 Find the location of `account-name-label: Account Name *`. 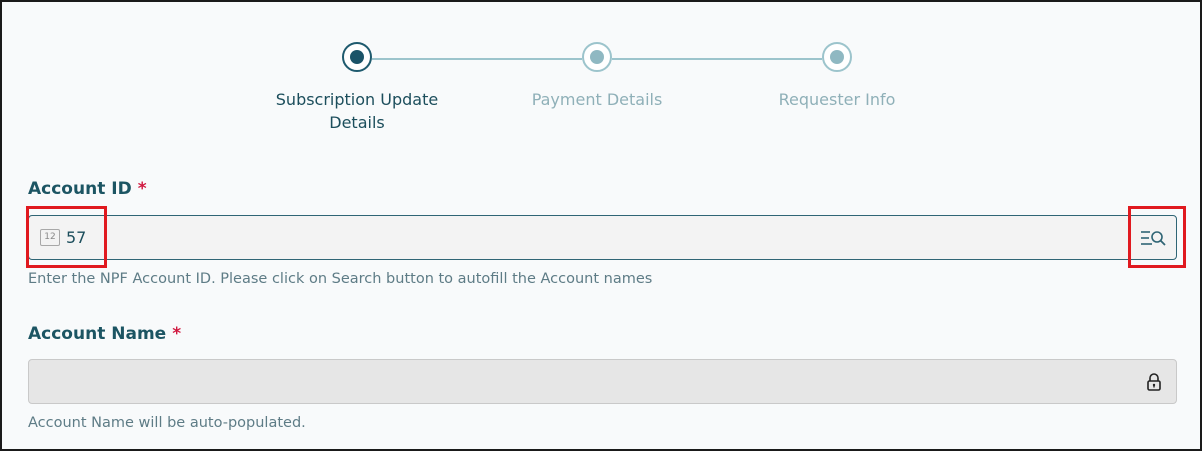

account-name-label: Account Name * is located at coordinates (105, 334).